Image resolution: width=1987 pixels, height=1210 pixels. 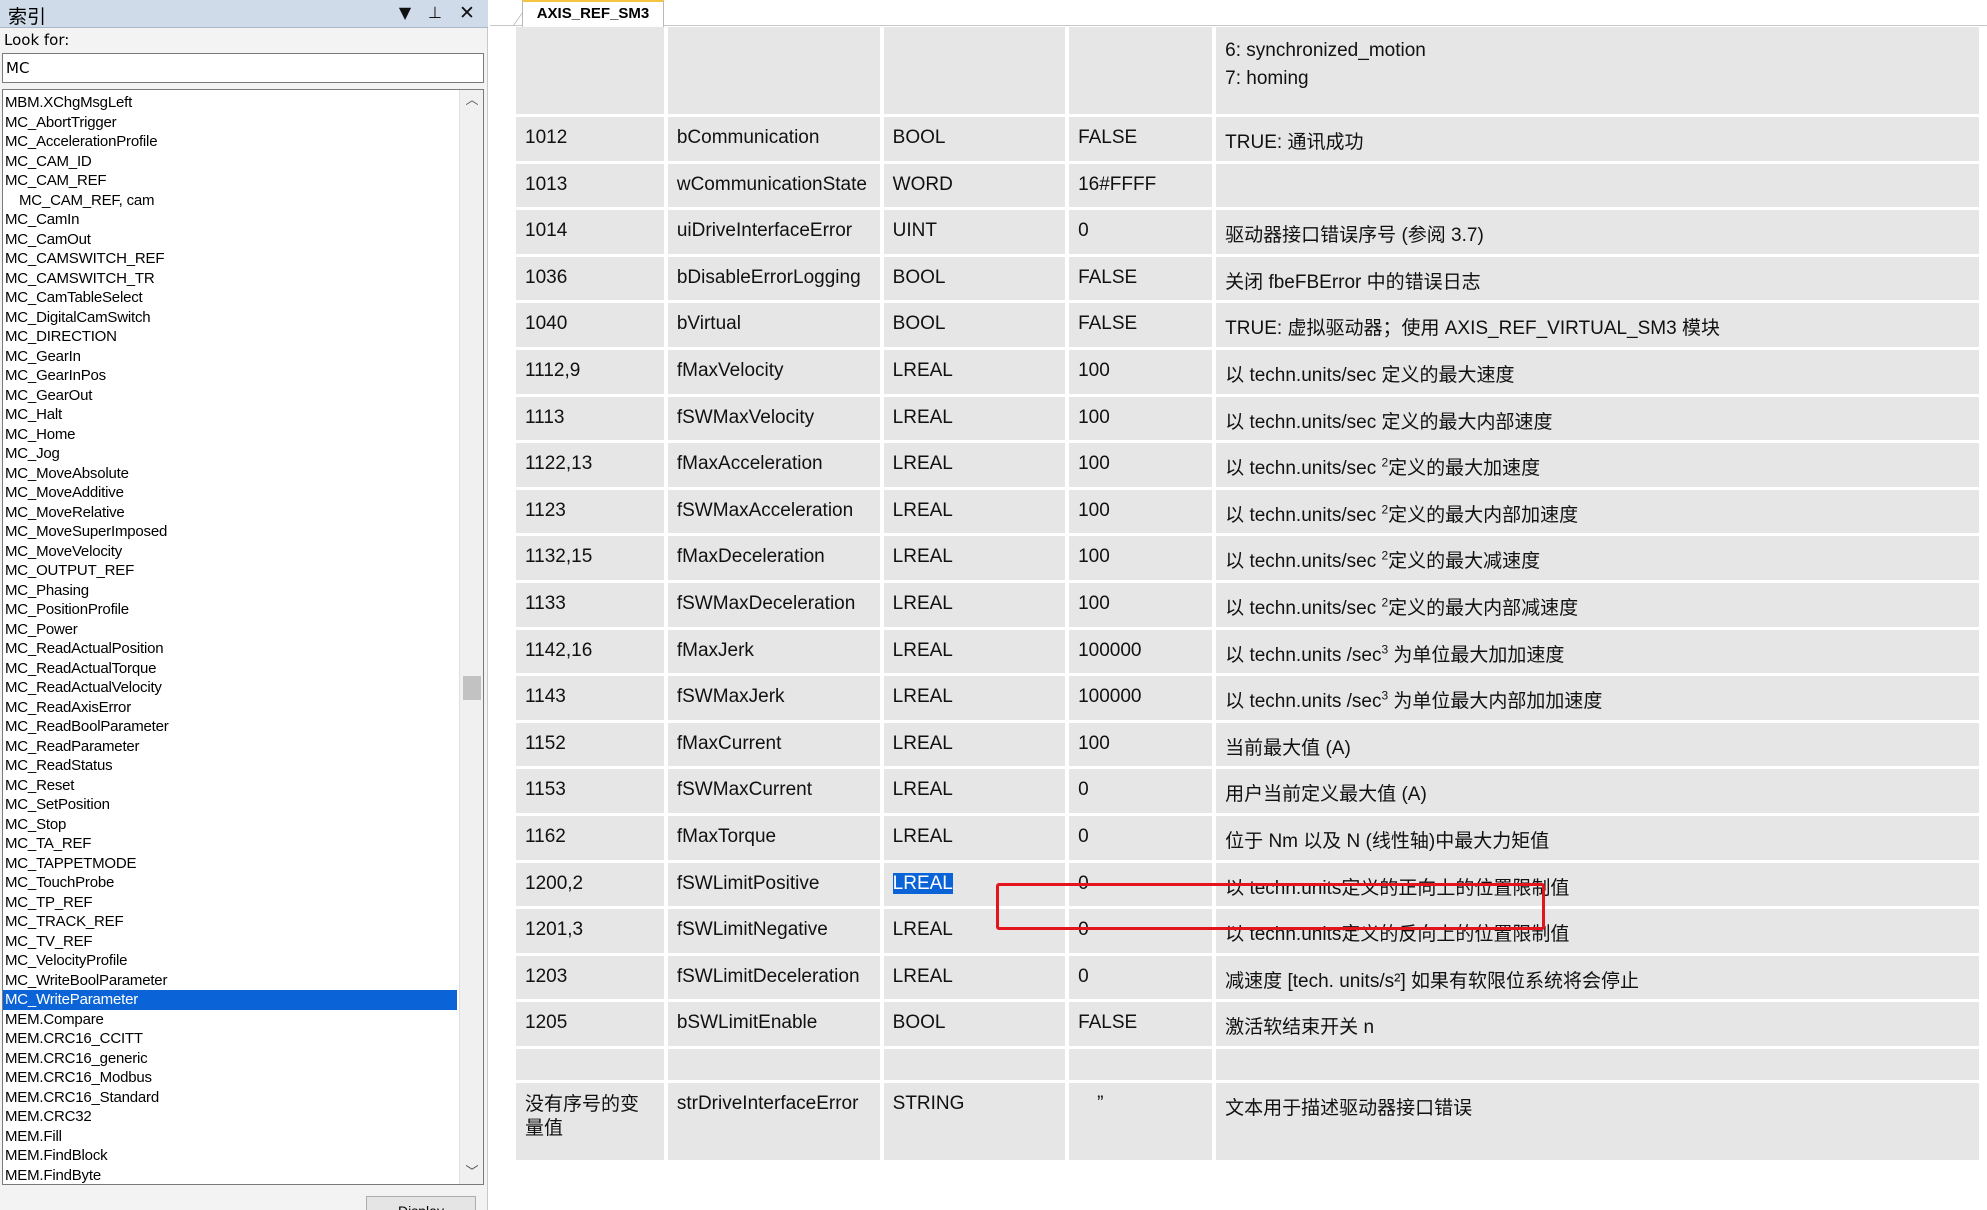 I want to click on index-list-item: MC_Halt, so click(x=230, y=415).